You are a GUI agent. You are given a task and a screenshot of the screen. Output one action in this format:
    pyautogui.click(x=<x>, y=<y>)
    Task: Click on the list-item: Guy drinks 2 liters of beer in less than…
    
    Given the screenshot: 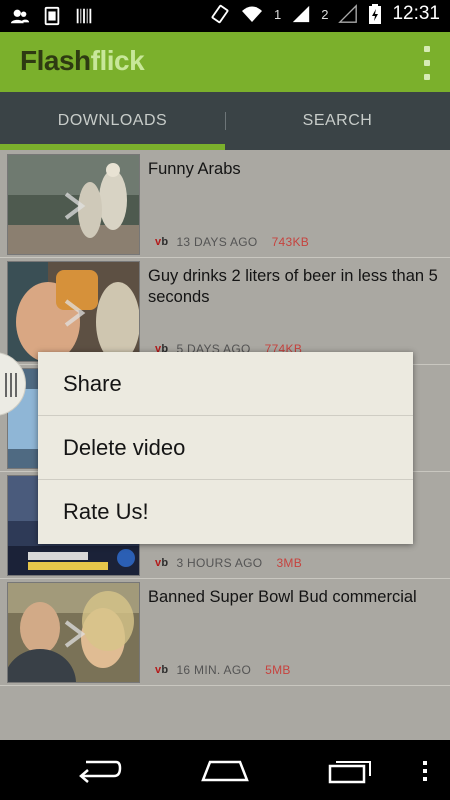 What is the action you would take?
    pyautogui.click(x=225, y=312)
    